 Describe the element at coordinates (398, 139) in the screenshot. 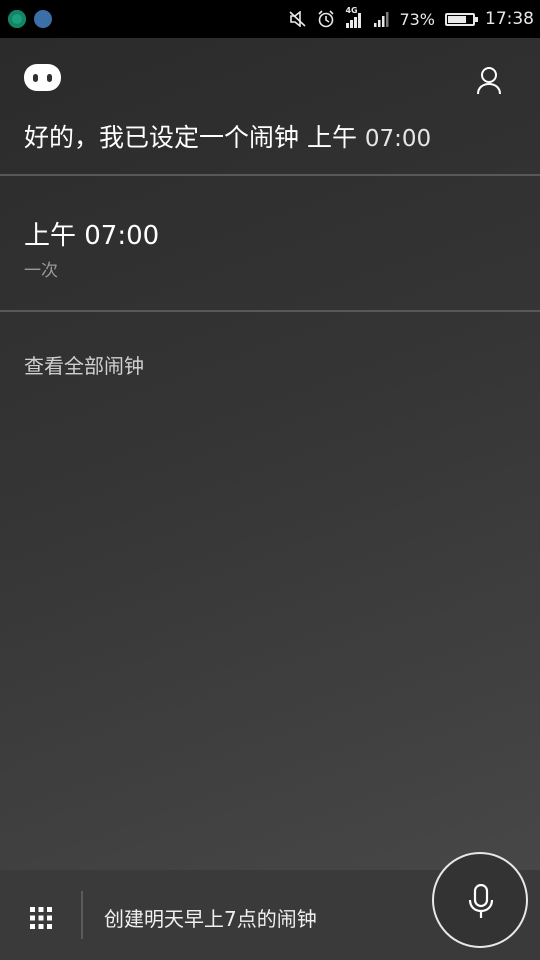

I see `response-time: 07:00` at that location.